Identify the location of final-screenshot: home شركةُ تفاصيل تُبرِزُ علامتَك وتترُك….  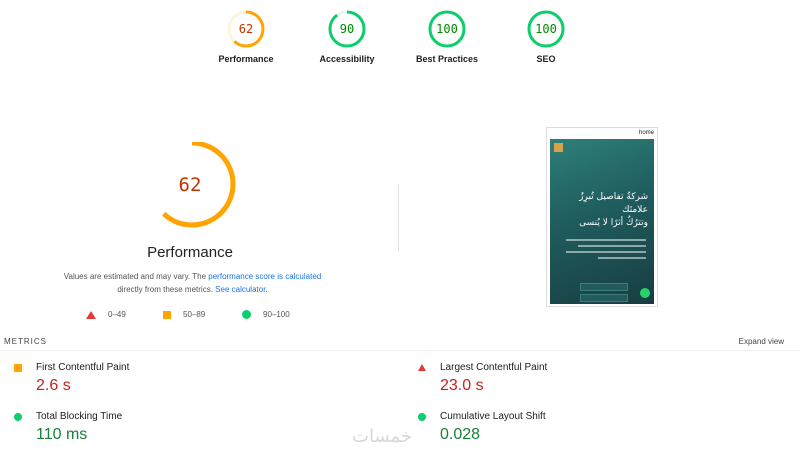
(602, 217).